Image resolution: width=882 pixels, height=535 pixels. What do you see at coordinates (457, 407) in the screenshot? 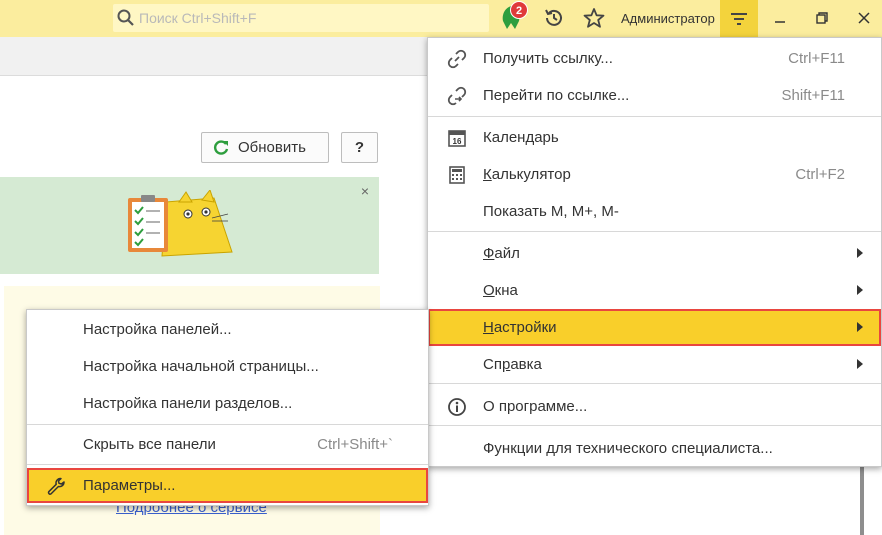
I see `info-icon` at bounding box center [457, 407].